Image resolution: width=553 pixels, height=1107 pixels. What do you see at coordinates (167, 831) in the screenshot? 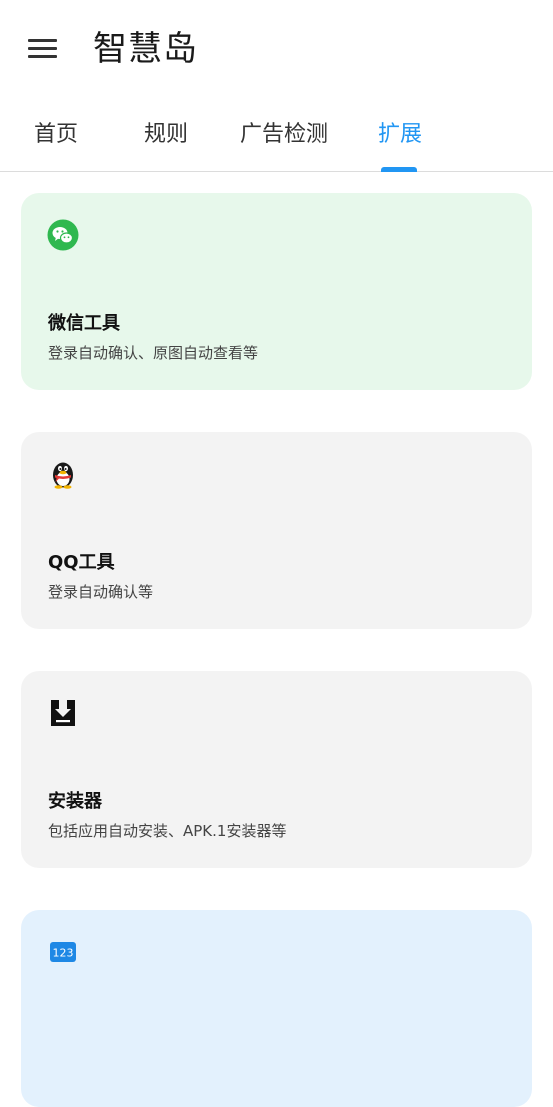
I see `installer-description: 包括应用自动安装、APK.1安装器等` at bounding box center [167, 831].